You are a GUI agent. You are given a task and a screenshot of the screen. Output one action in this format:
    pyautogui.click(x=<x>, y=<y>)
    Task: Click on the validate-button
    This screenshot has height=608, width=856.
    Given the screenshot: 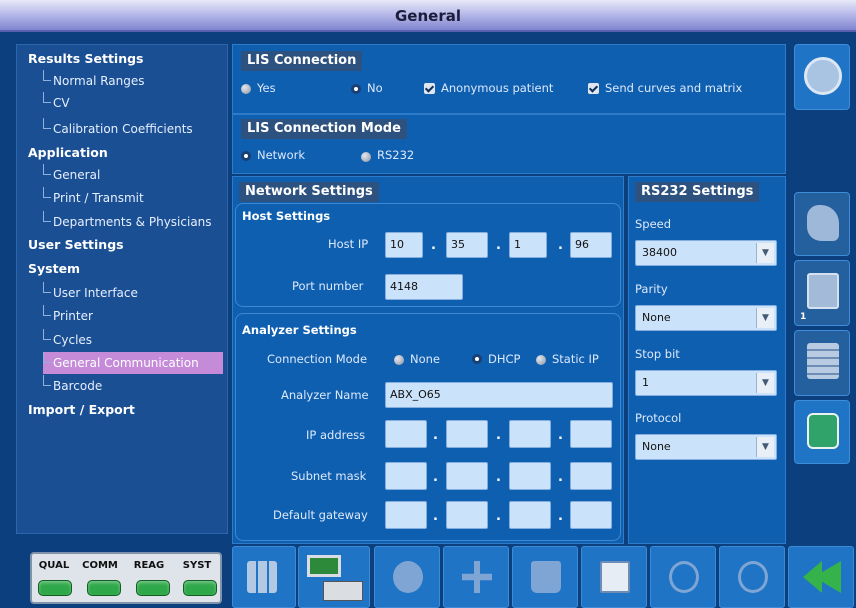 What is the action you would take?
    pyautogui.click(x=683, y=577)
    